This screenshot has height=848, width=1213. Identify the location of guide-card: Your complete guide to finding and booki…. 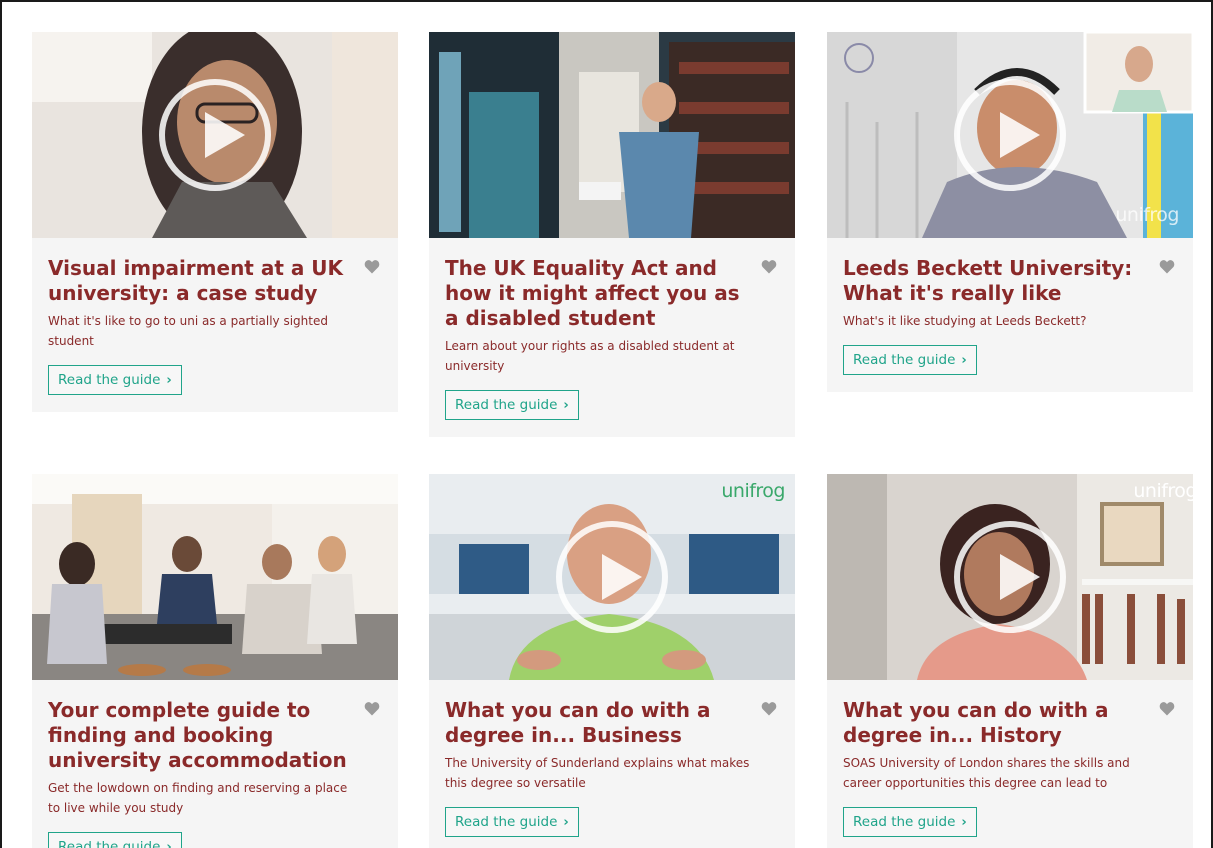
(215, 661).